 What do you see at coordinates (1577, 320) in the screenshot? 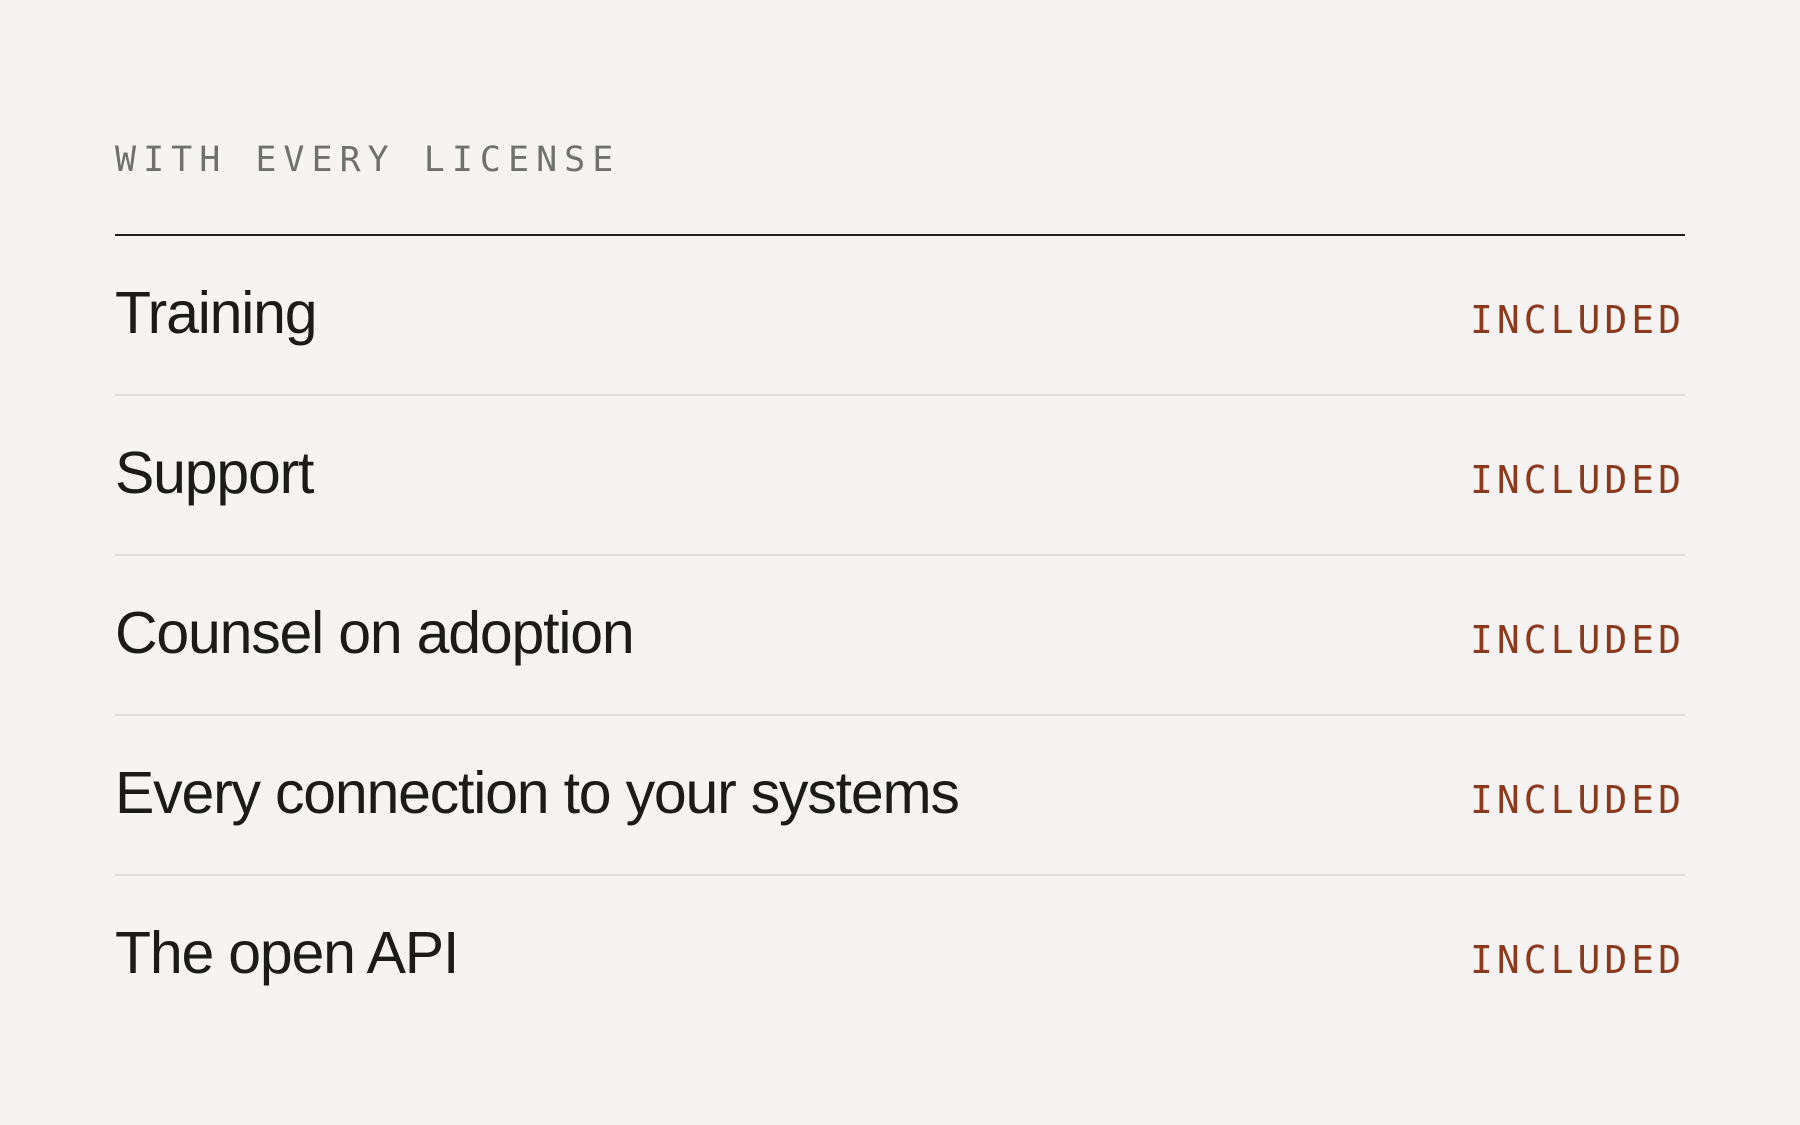
I see `feature-status-training: INCLUDED` at bounding box center [1577, 320].